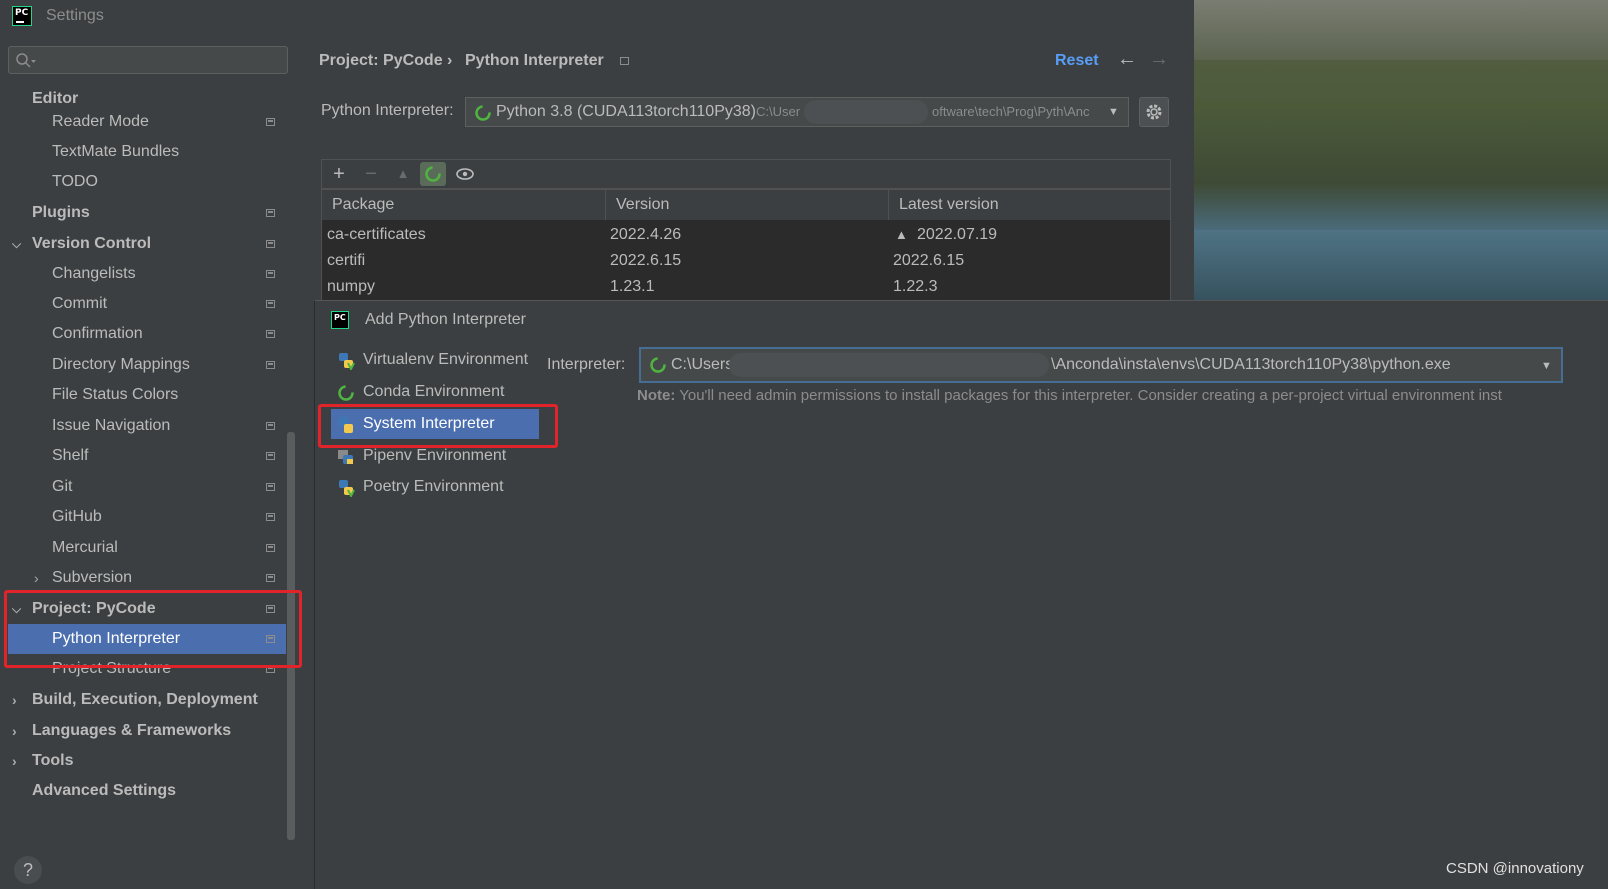  I want to click on sidebar-item-project-structure: Project Structure, so click(143, 669).